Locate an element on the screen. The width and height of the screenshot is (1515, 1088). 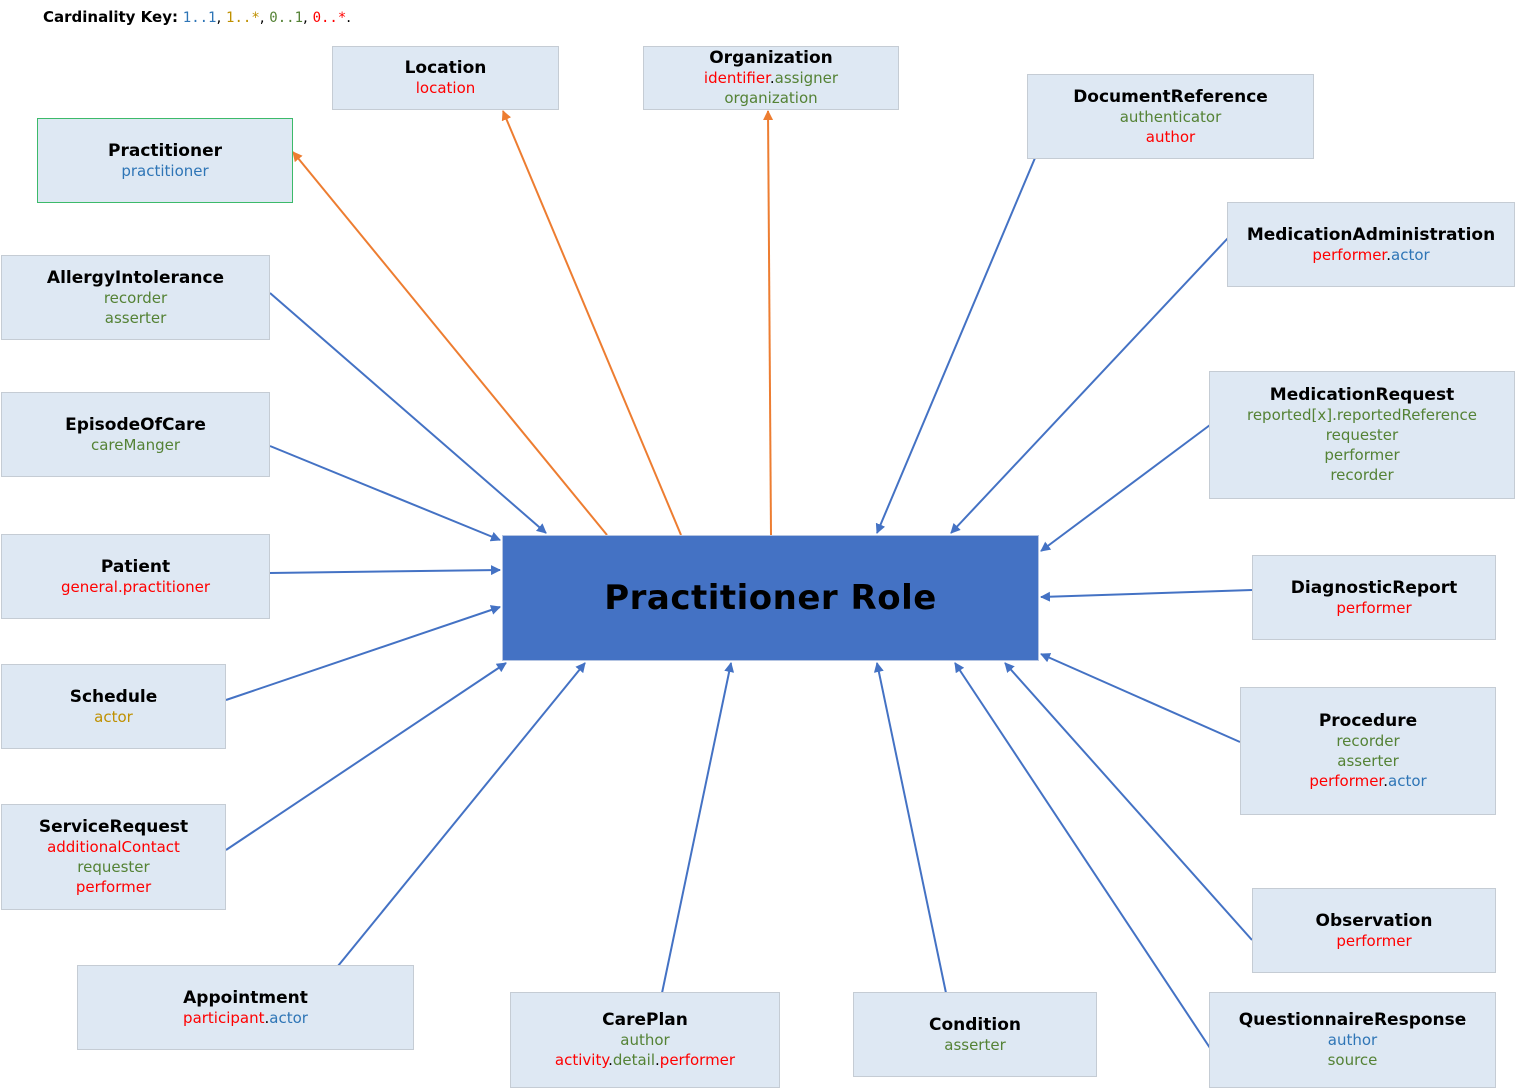
path-segment: additionalContact is located at coordinates (113, 847).